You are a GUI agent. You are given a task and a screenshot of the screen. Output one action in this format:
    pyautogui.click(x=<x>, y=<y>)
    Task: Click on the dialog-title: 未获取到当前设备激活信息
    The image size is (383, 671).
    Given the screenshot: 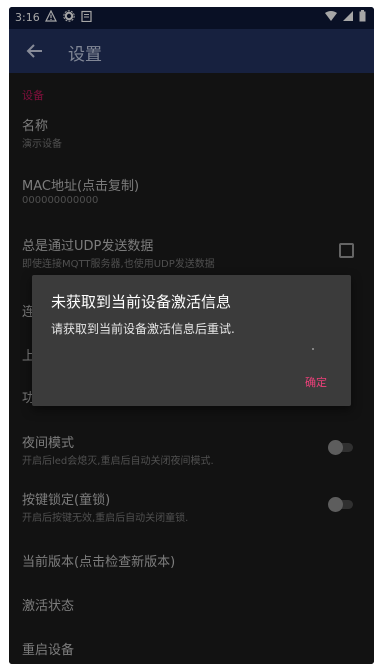 What is the action you would take?
    pyautogui.click(x=141, y=302)
    